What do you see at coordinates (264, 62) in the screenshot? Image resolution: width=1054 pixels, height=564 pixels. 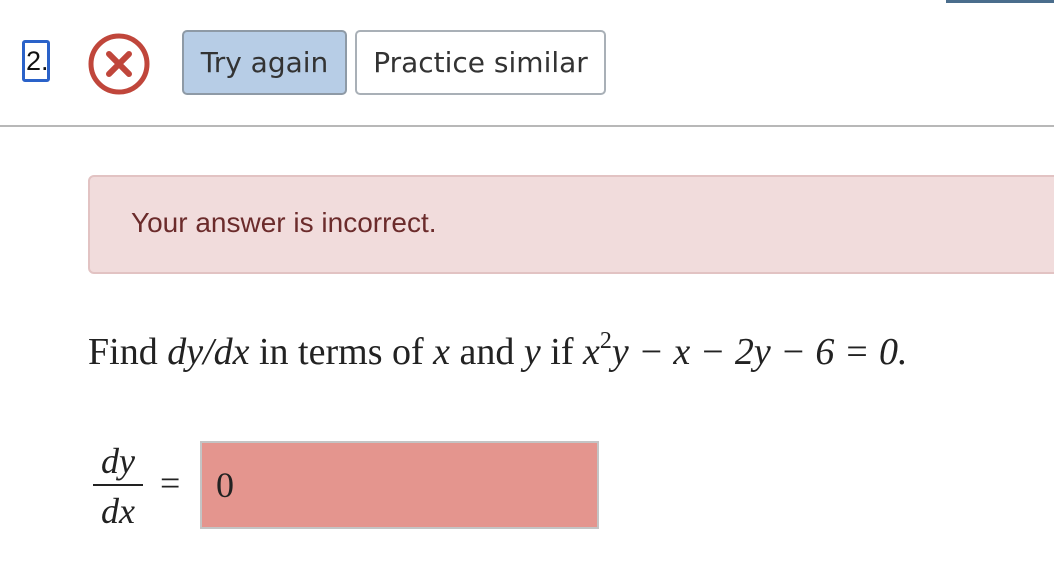 I see `try-again-button: Try again` at bounding box center [264, 62].